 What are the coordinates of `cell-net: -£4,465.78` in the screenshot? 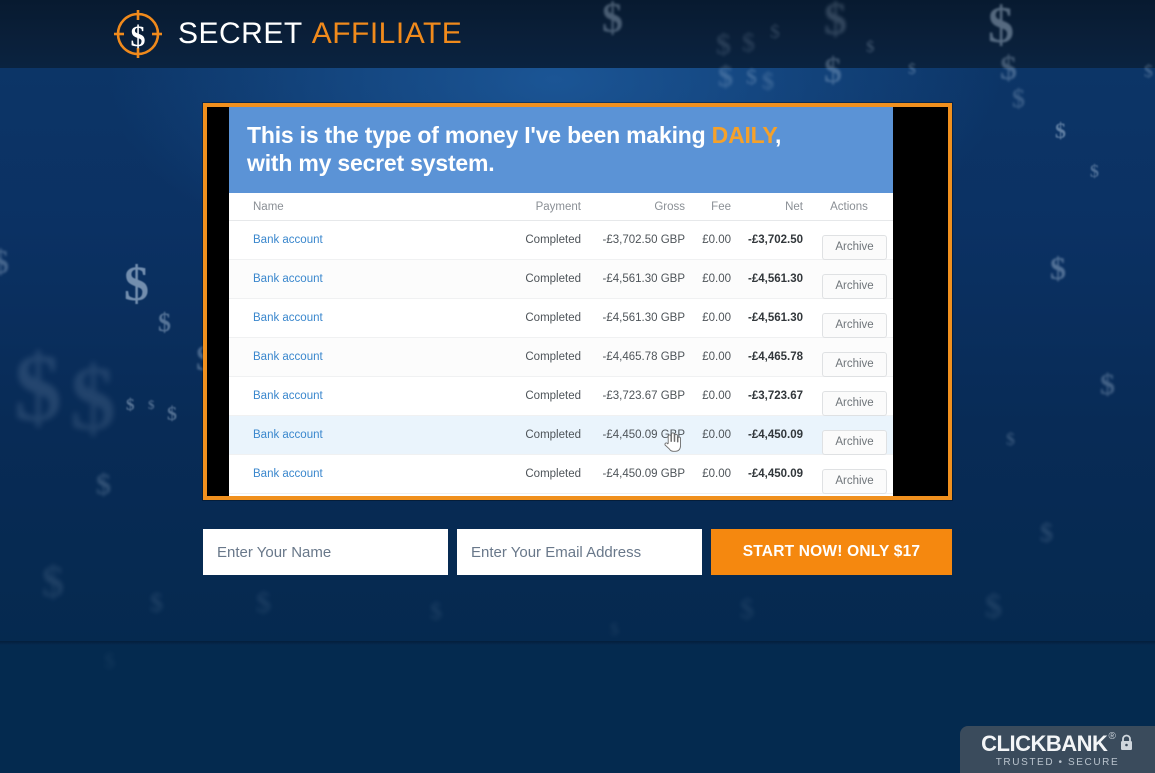 It's located at (773, 357).